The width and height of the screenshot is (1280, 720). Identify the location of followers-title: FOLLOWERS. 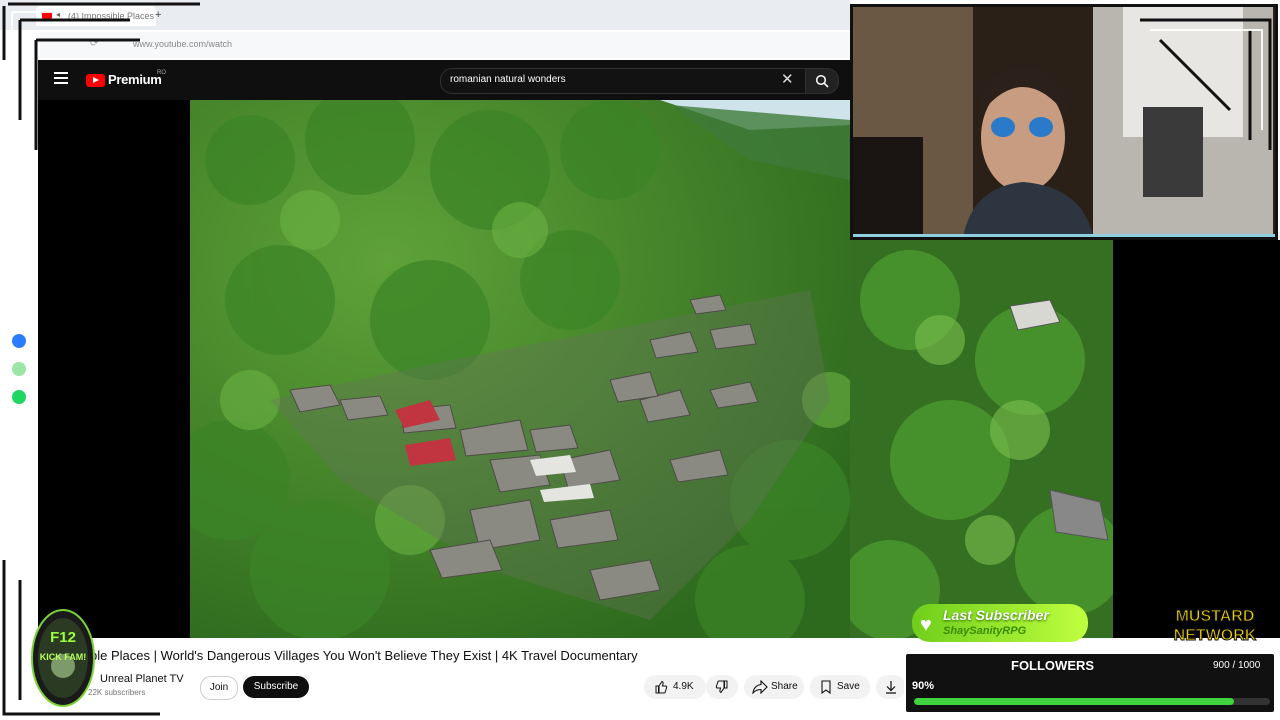
(1053, 665).